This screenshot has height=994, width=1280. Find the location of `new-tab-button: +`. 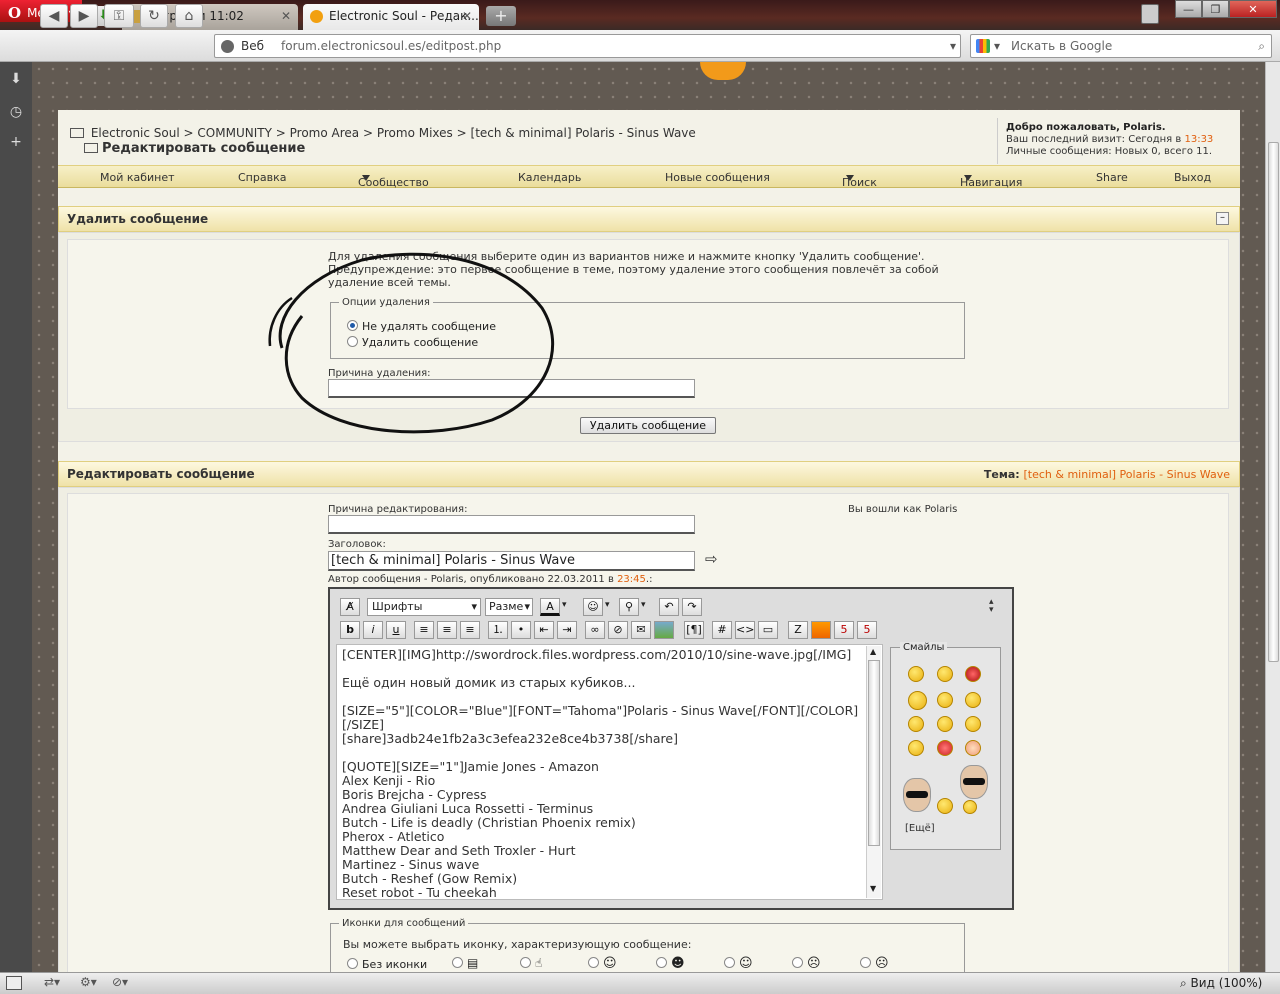

new-tab-button: + is located at coordinates (501, 16).